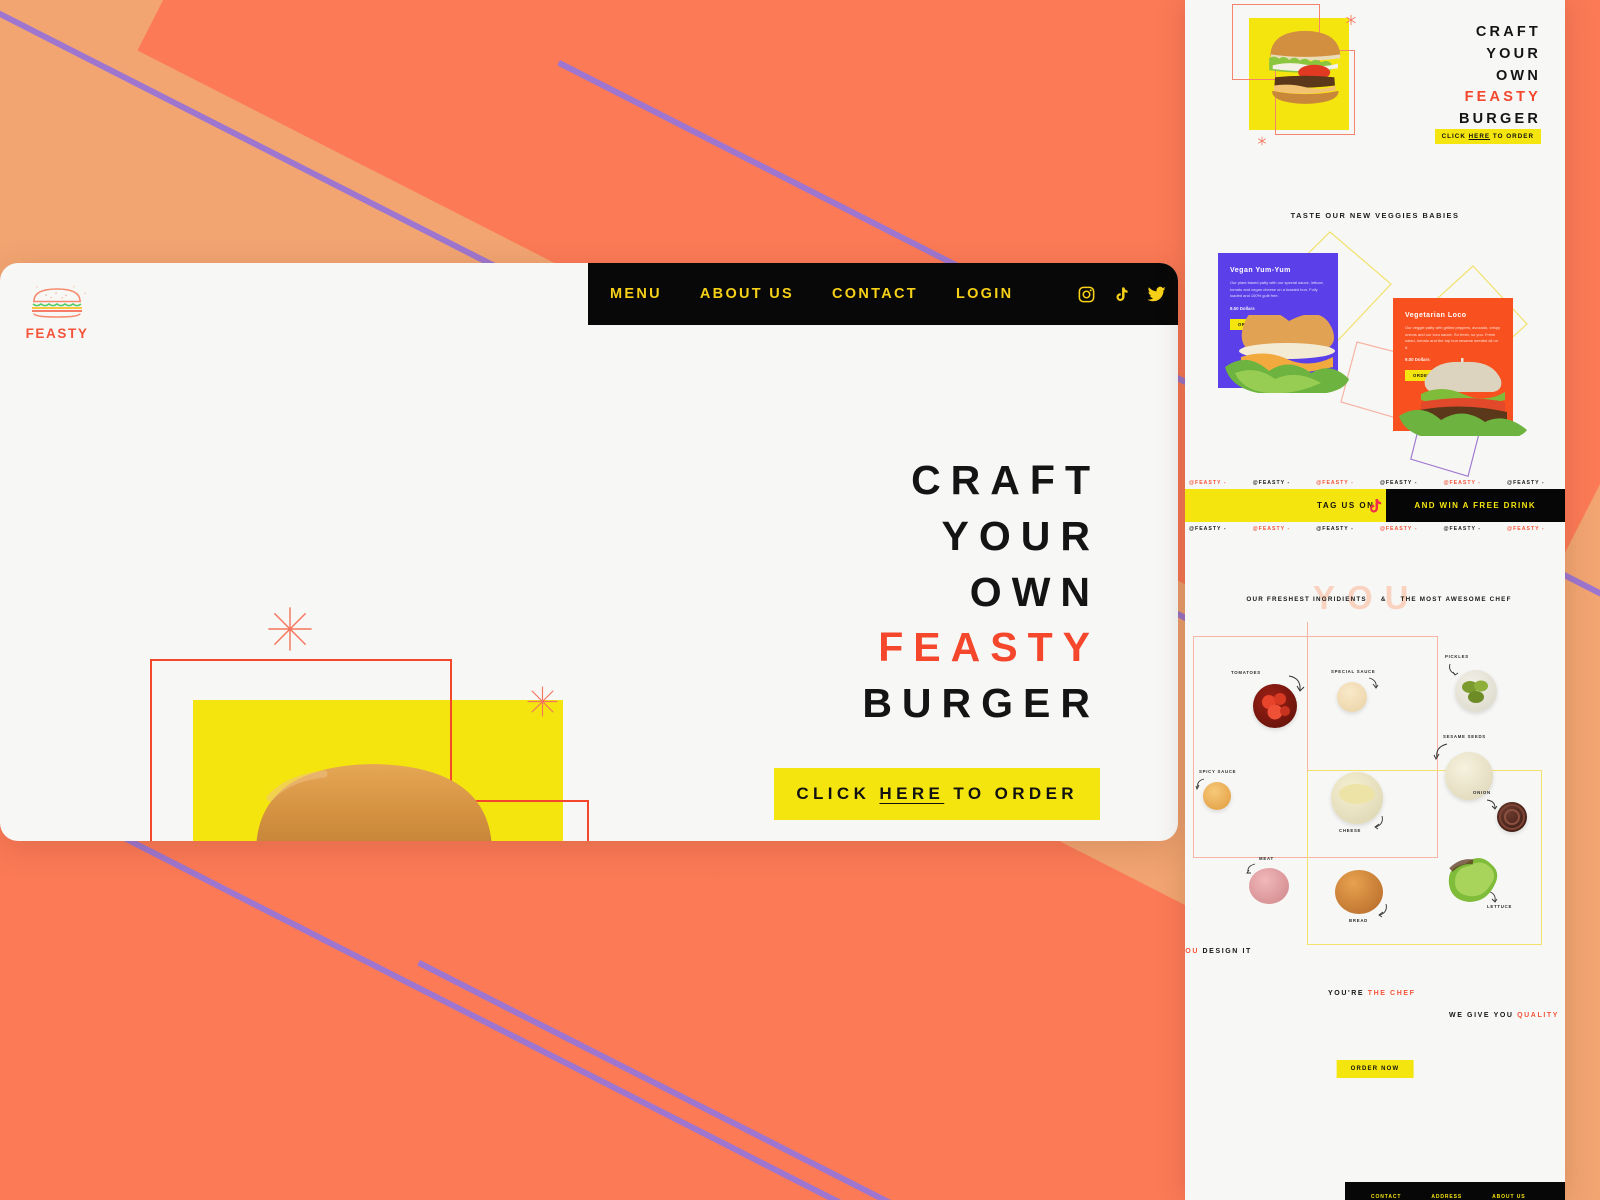  I want to click on ingredients-ampersand: &, so click(1383, 599).